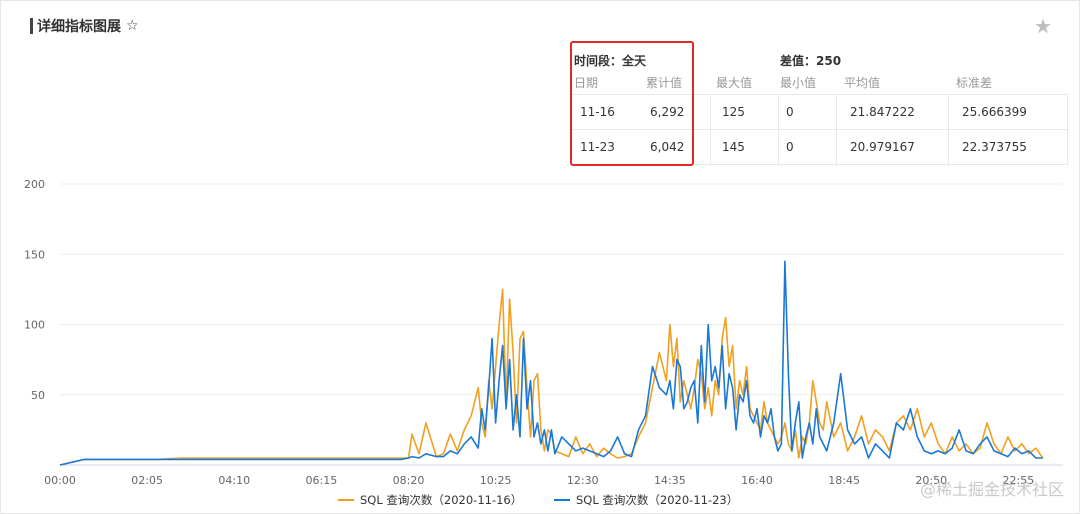 The width and height of the screenshot is (1080, 514). I want to click on x-tick-label: 18:45, so click(844, 480).